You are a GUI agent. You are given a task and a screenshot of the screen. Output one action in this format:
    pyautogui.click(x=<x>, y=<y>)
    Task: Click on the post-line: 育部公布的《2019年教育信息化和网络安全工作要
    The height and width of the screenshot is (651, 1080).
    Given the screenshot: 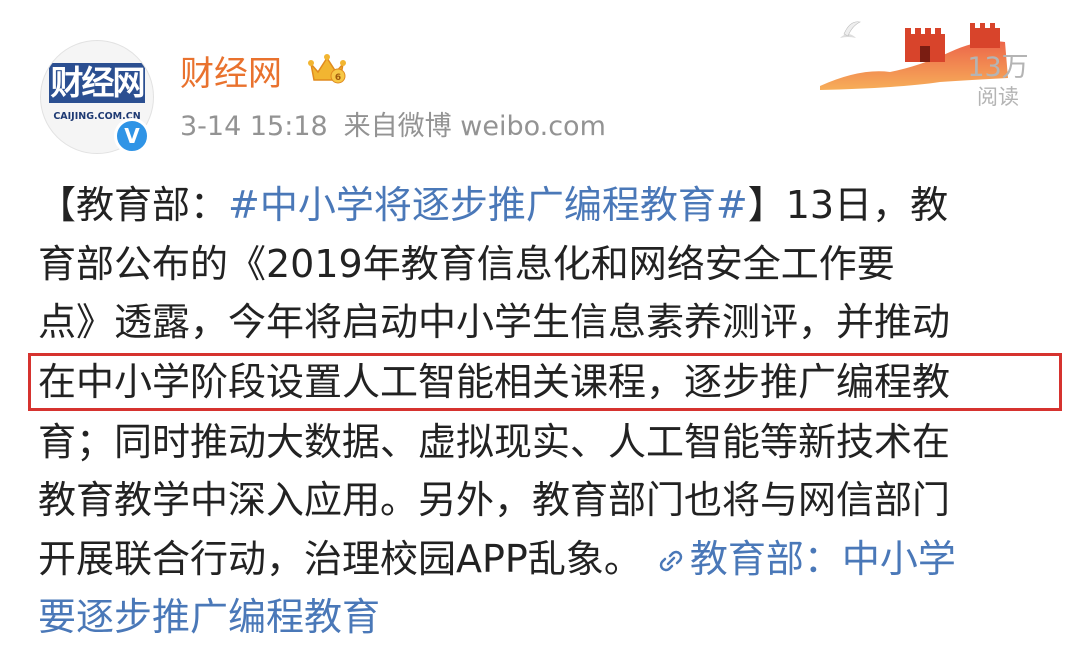 What is the action you would take?
    pyautogui.click(x=466, y=263)
    